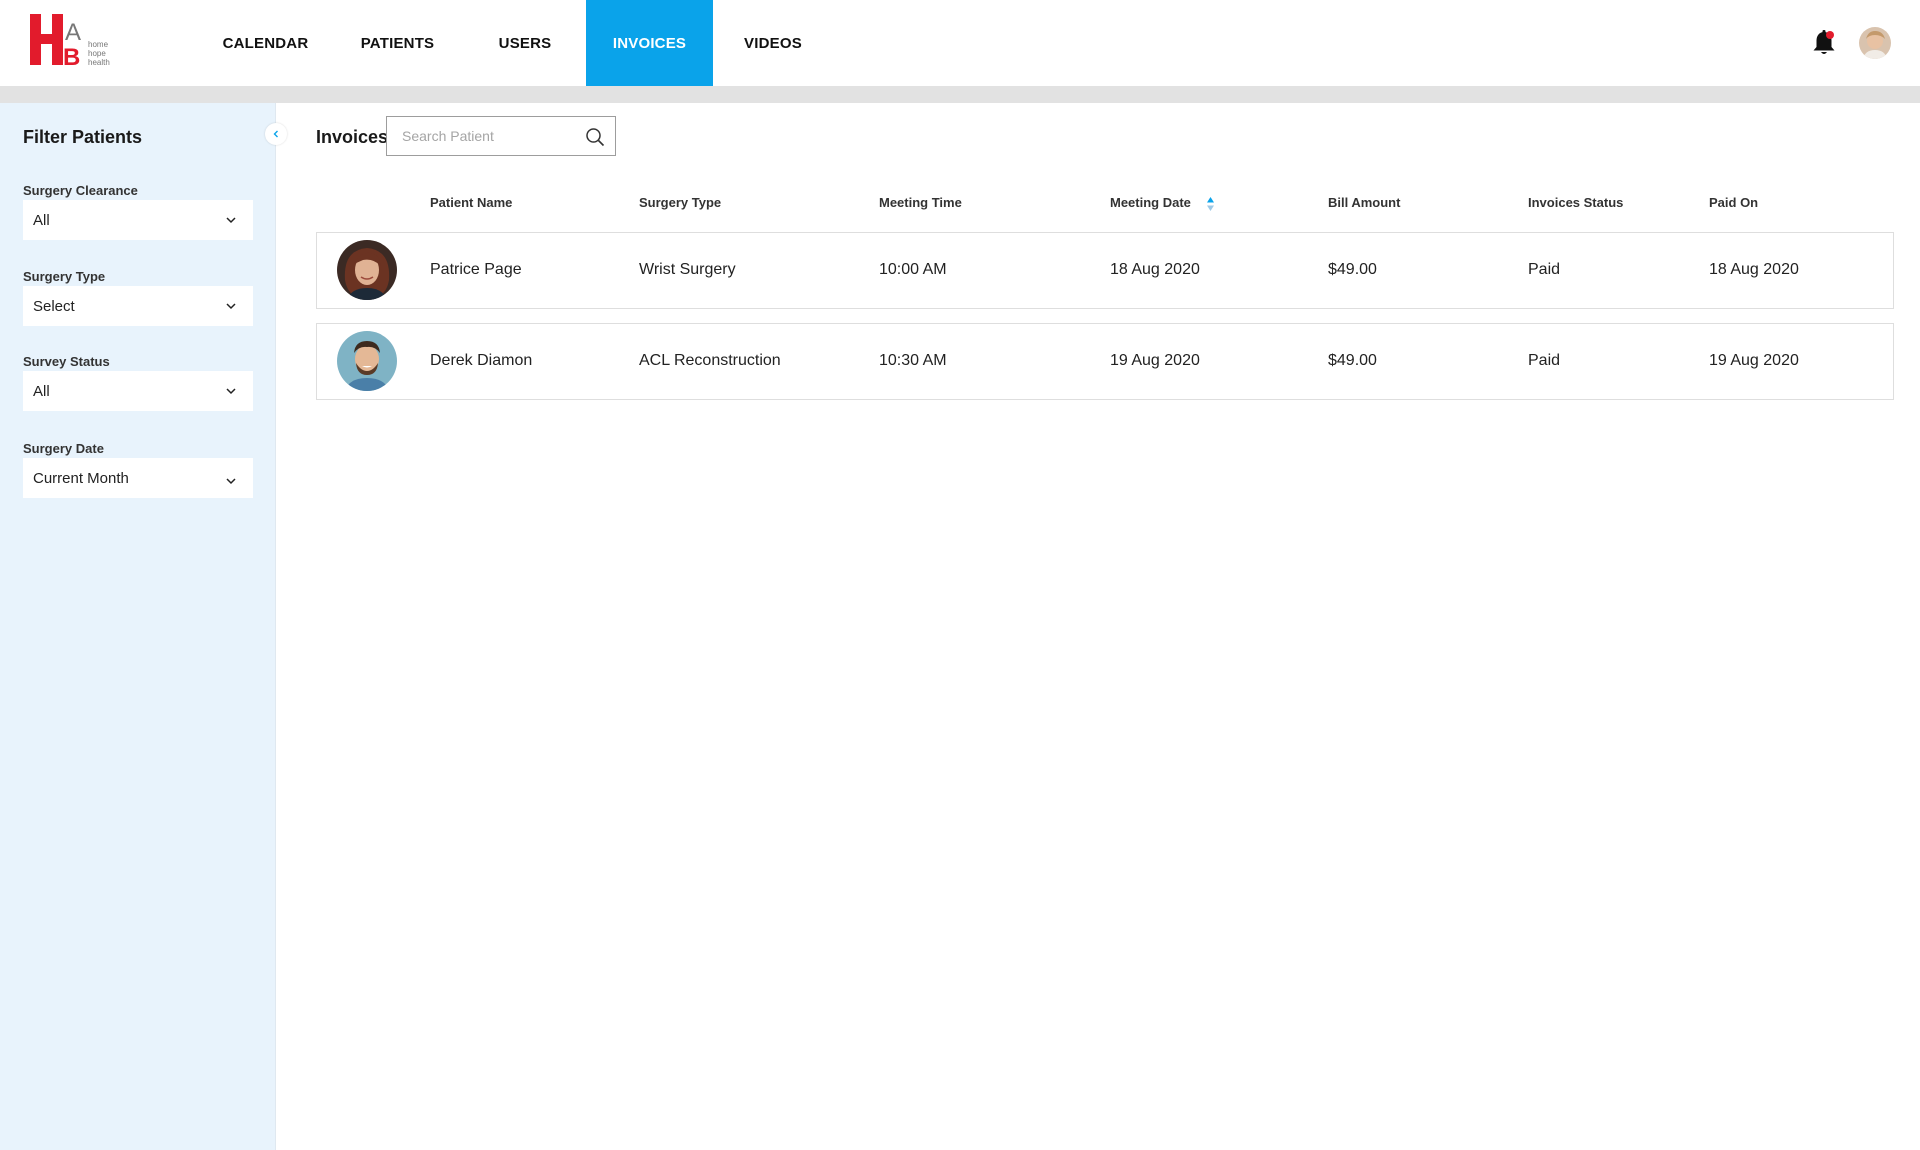  I want to click on surgery-clearance-label: Surgery Clearance, so click(80, 190).